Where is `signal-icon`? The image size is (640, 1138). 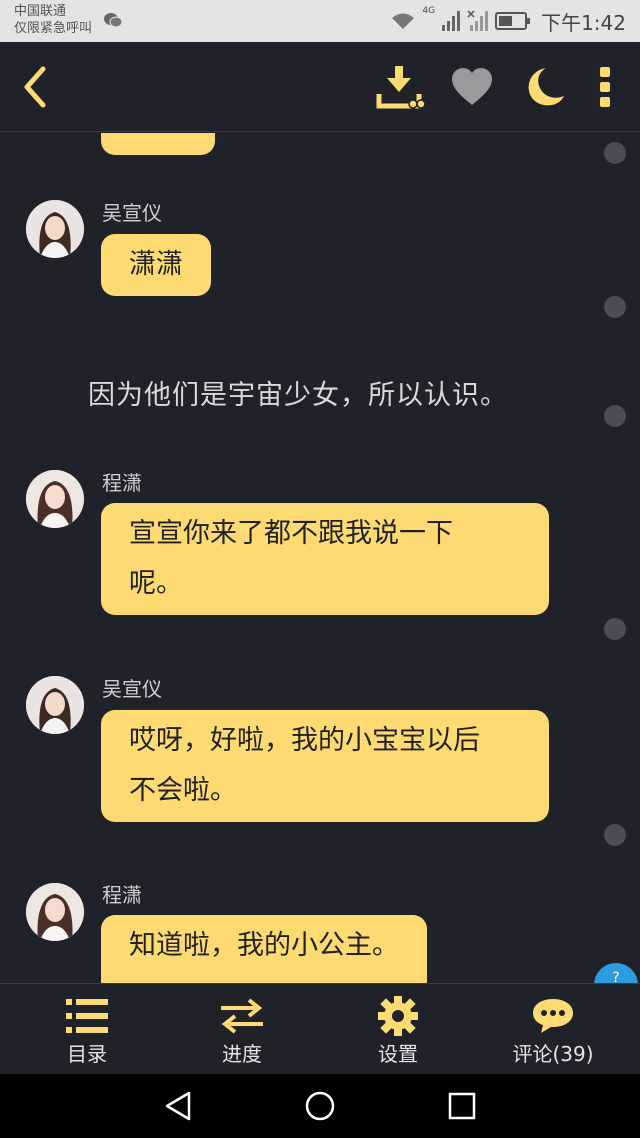 signal-icon is located at coordinates (451, 21).